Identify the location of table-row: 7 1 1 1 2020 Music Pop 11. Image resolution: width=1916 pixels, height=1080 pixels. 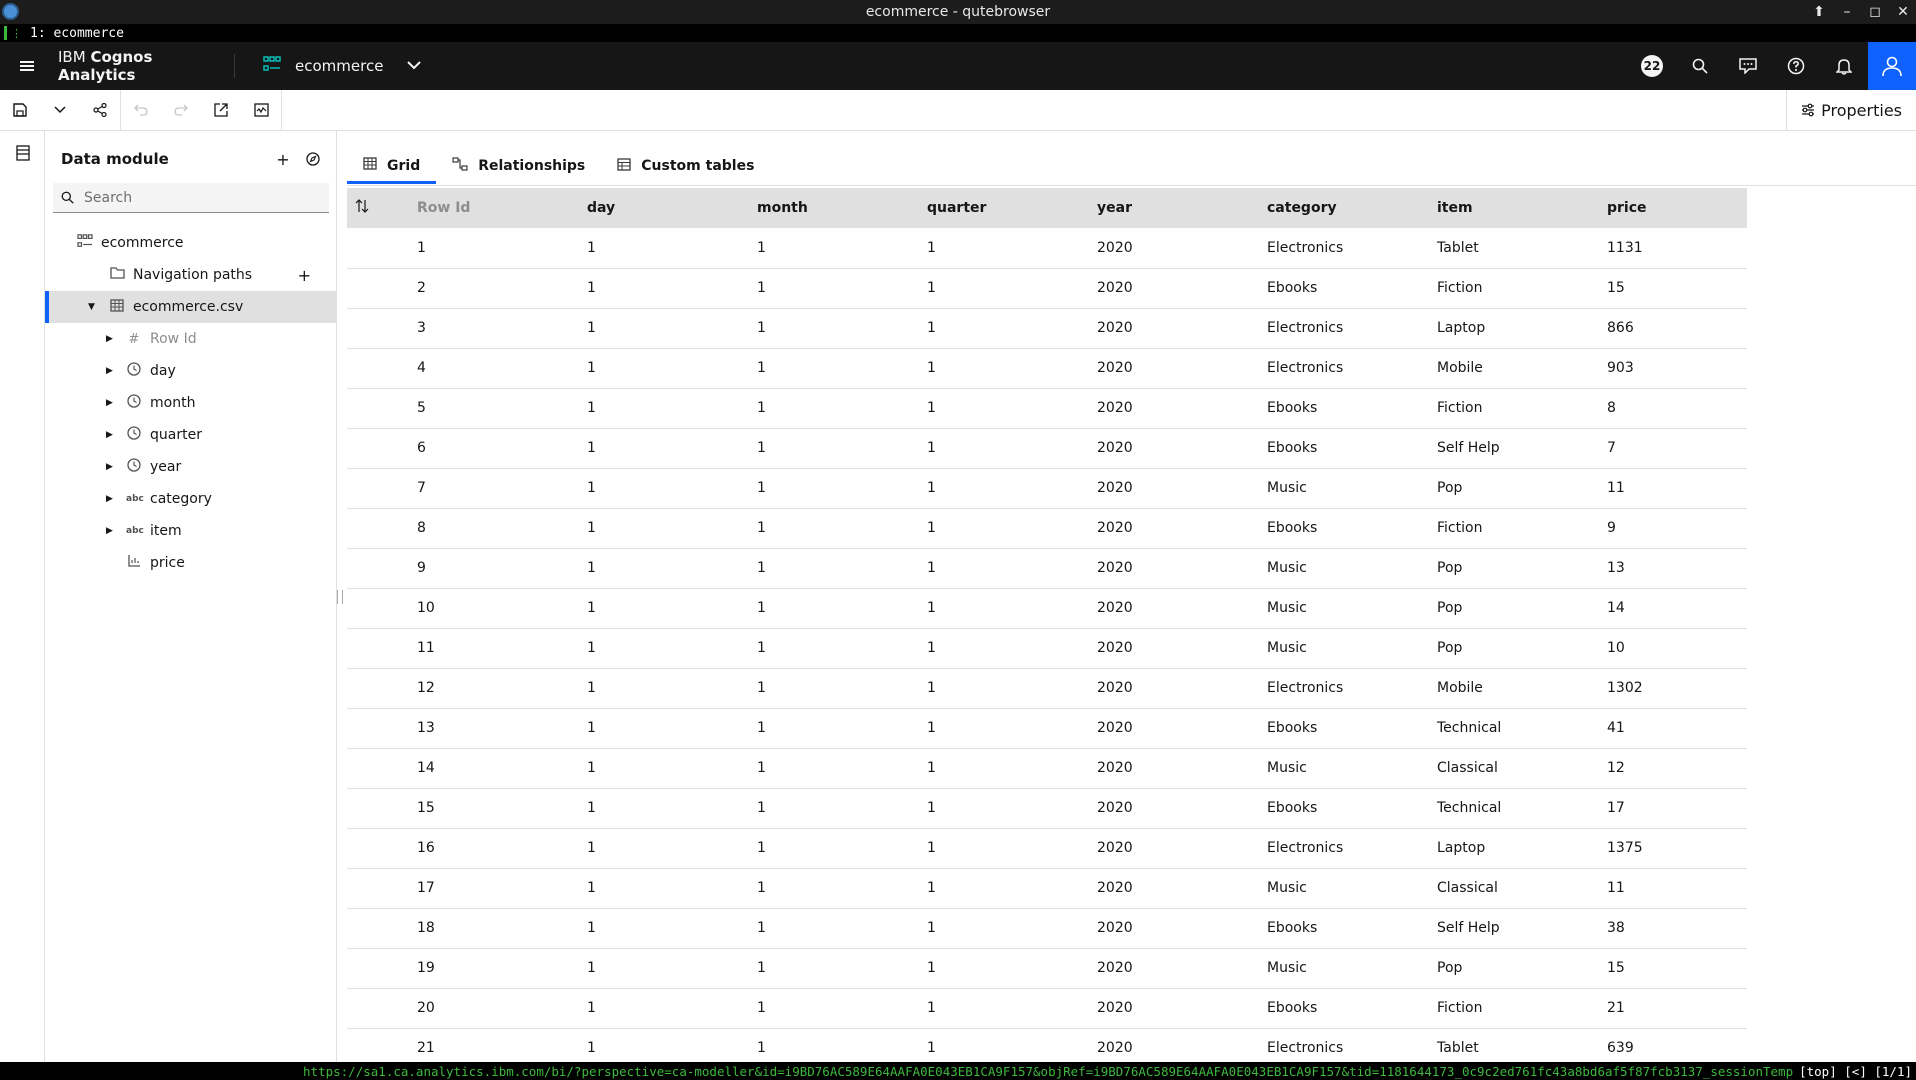
(1047, 488).